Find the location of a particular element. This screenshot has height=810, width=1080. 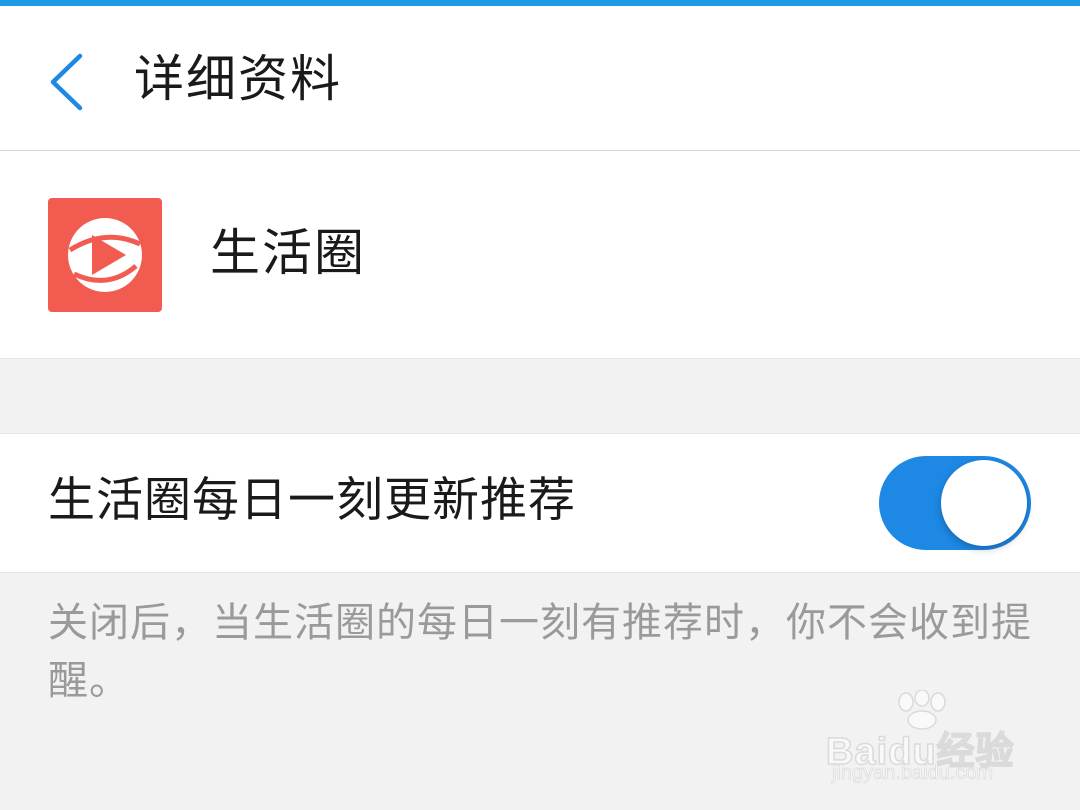

toggle-knob is located at coordinates (984, 503).